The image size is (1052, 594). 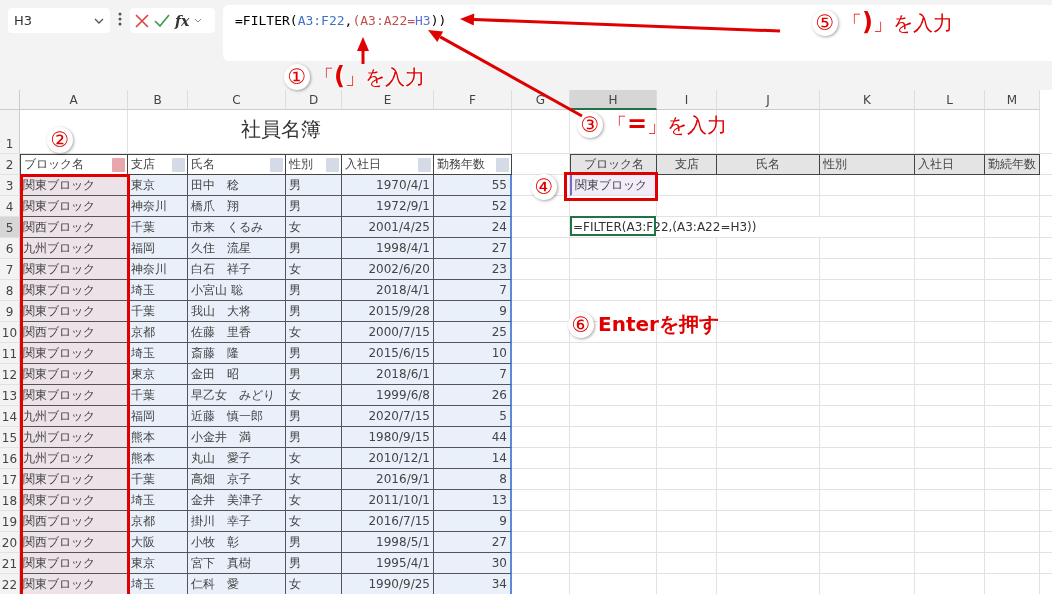 What do you see at coordinates (867, 100) in the screenshot?
I see `column-header: K` at bounding box center [867, 100].